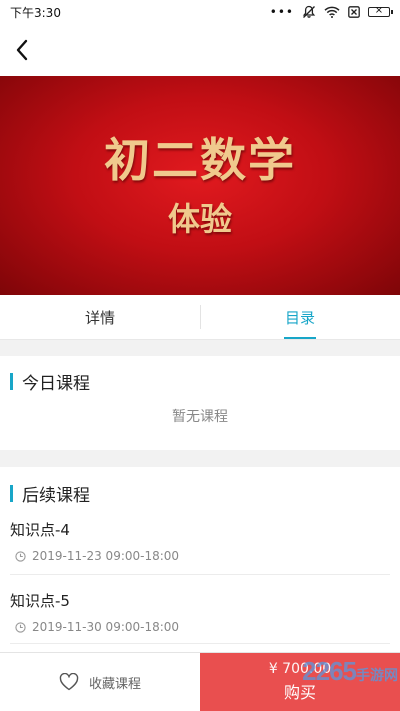 The height and width of the screenshot is (711, 400). I want to click on tab-bar: 详情 目录, so click(200, 317).